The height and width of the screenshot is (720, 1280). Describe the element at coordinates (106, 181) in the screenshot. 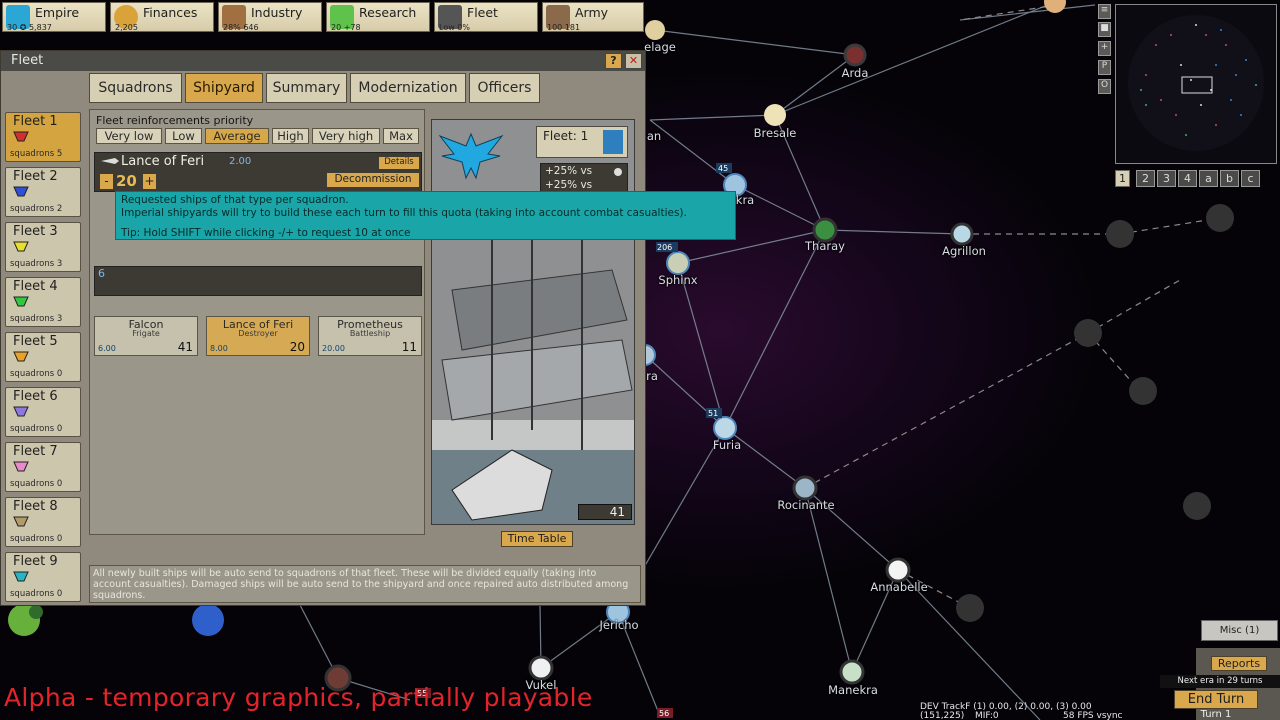

I see `minus-button: -` at that location.